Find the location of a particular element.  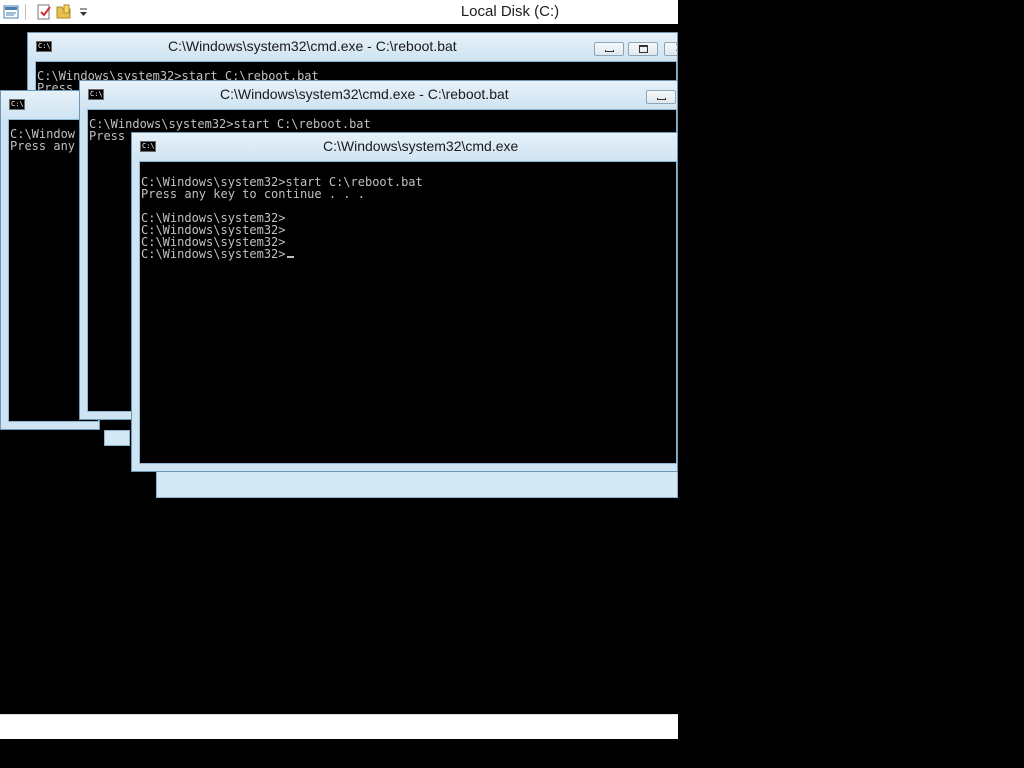

explorer-window-title: Local Disk (C:) is located at coordinates (510, 11).